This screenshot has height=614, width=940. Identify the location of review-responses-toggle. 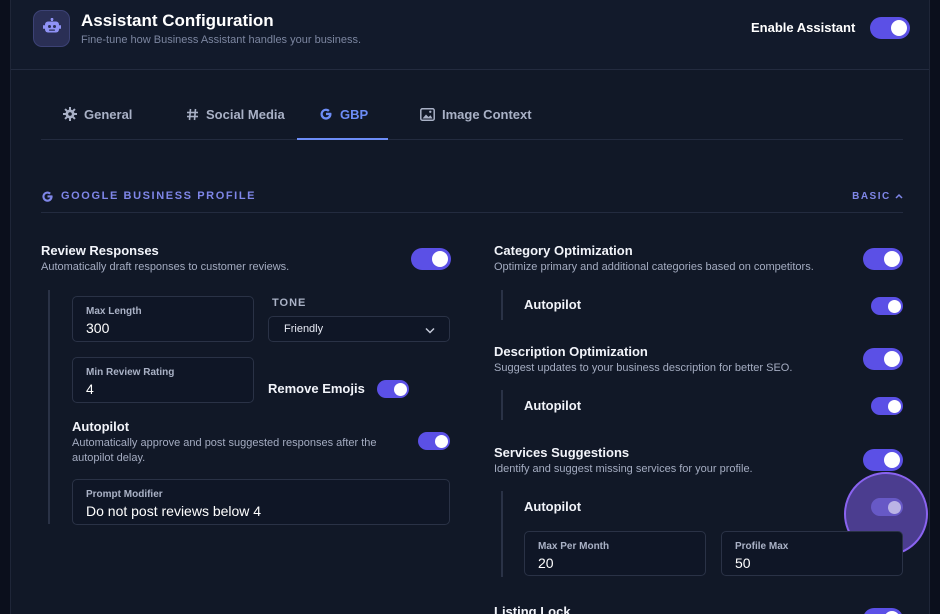
(431, 259).